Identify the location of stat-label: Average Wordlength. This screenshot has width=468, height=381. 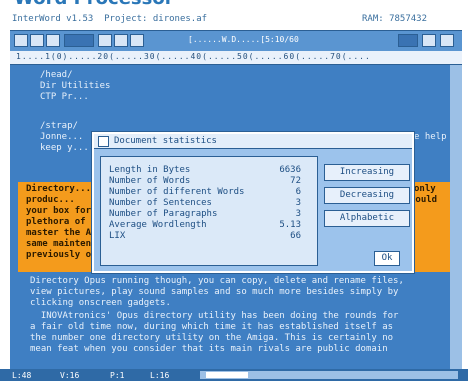
(158, 225).